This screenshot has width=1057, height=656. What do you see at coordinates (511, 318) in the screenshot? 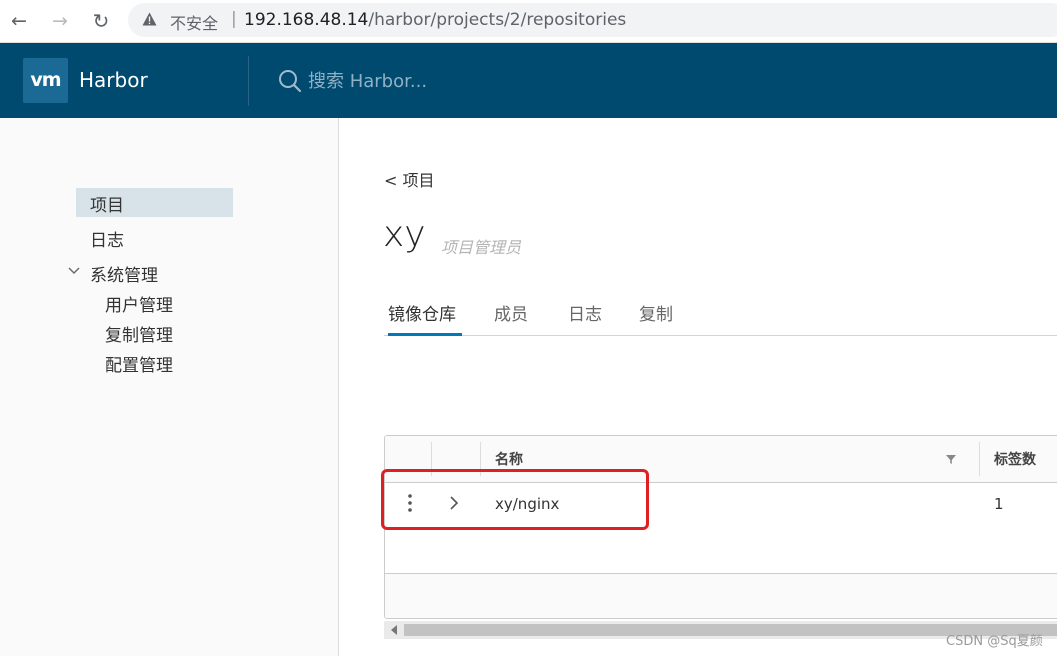
I see `tab-members: 成员` at bounding box center [511, 318].